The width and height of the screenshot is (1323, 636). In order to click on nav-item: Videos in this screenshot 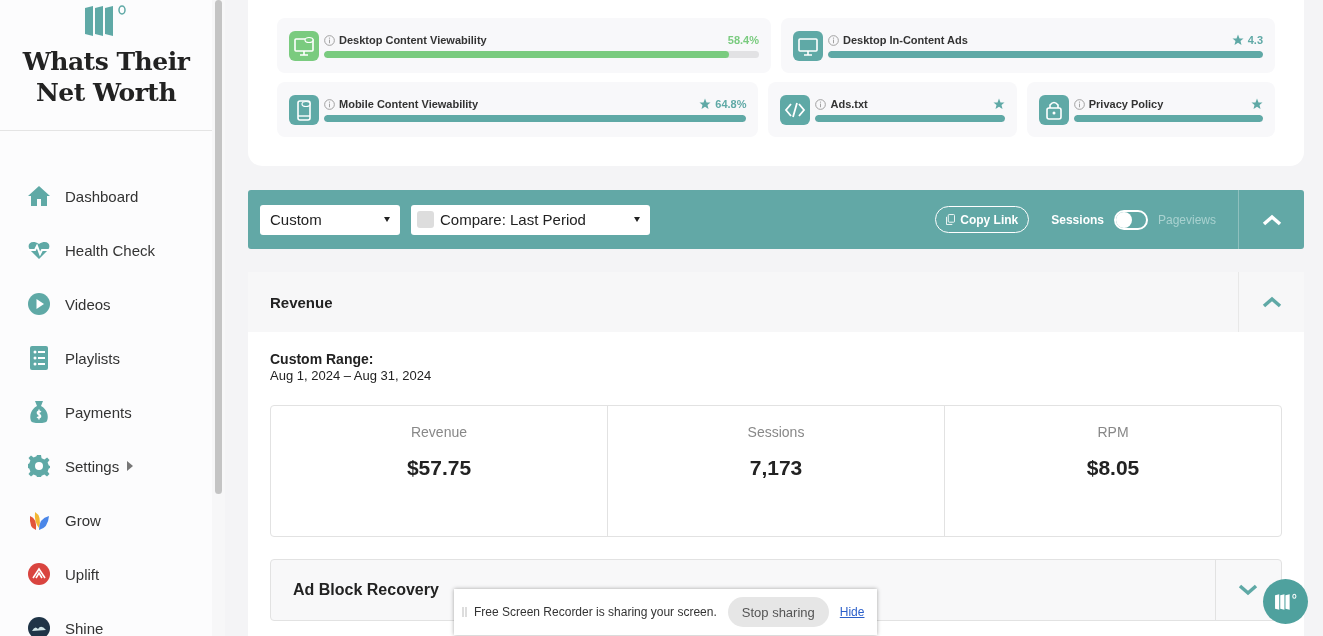, I will do `click(119, 304)`.